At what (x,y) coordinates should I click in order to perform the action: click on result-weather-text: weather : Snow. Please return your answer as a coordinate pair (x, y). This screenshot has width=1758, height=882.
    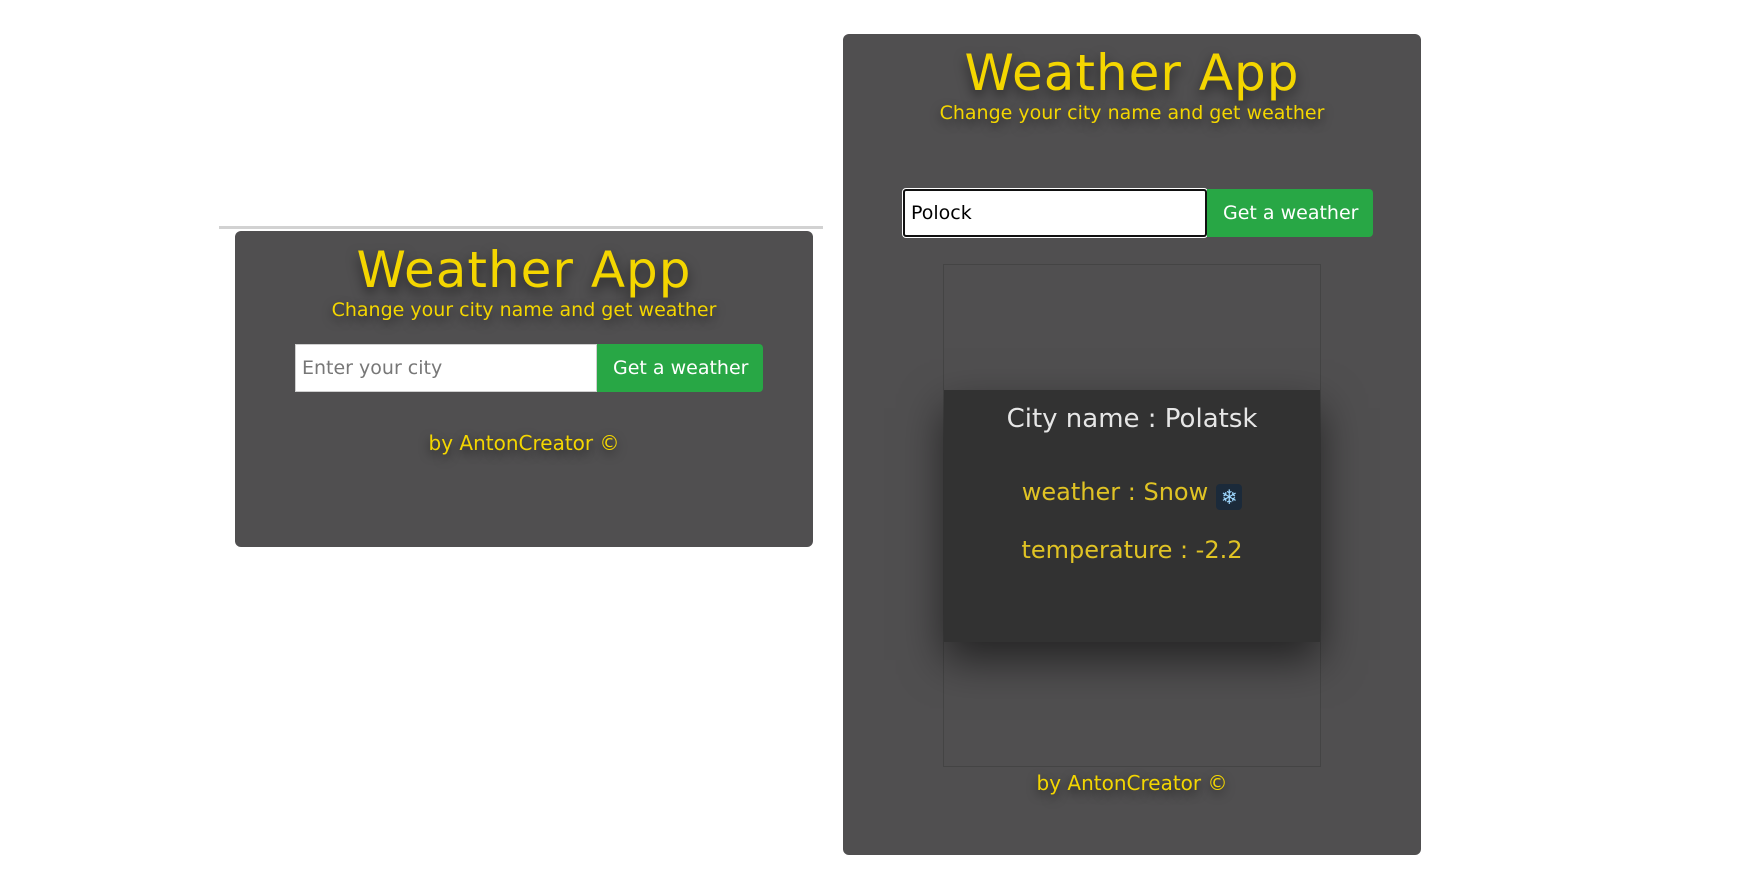
    Looking at the image, I should click on (1115, 492).